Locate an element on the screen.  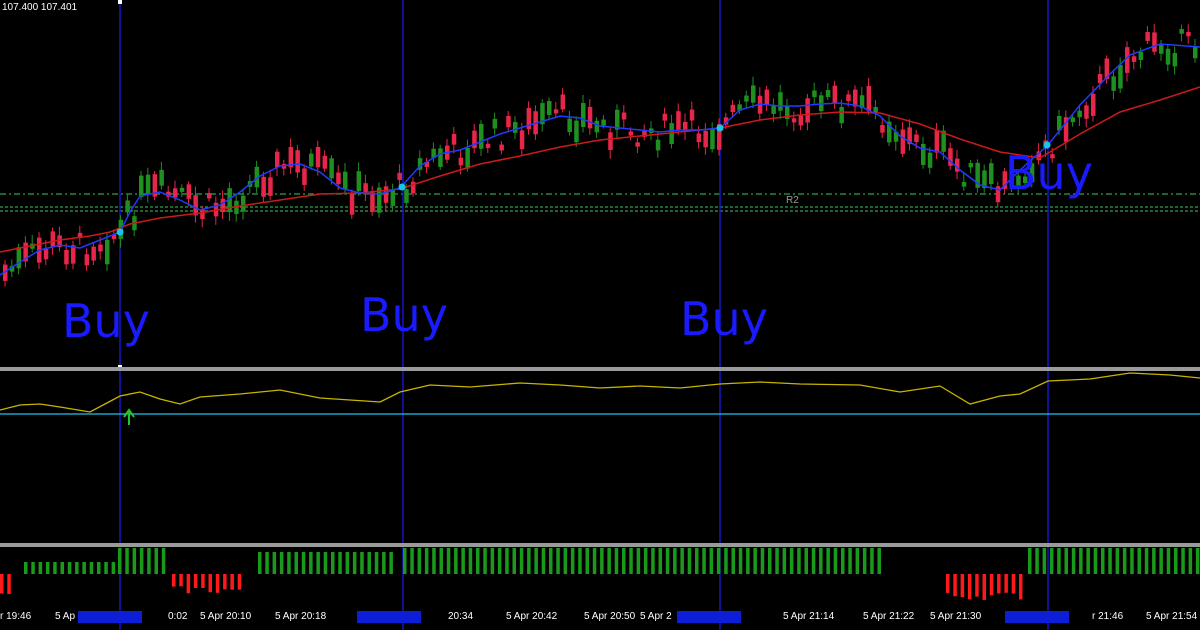
buy-signal-label: Buy is located at coordinates (106, 321).